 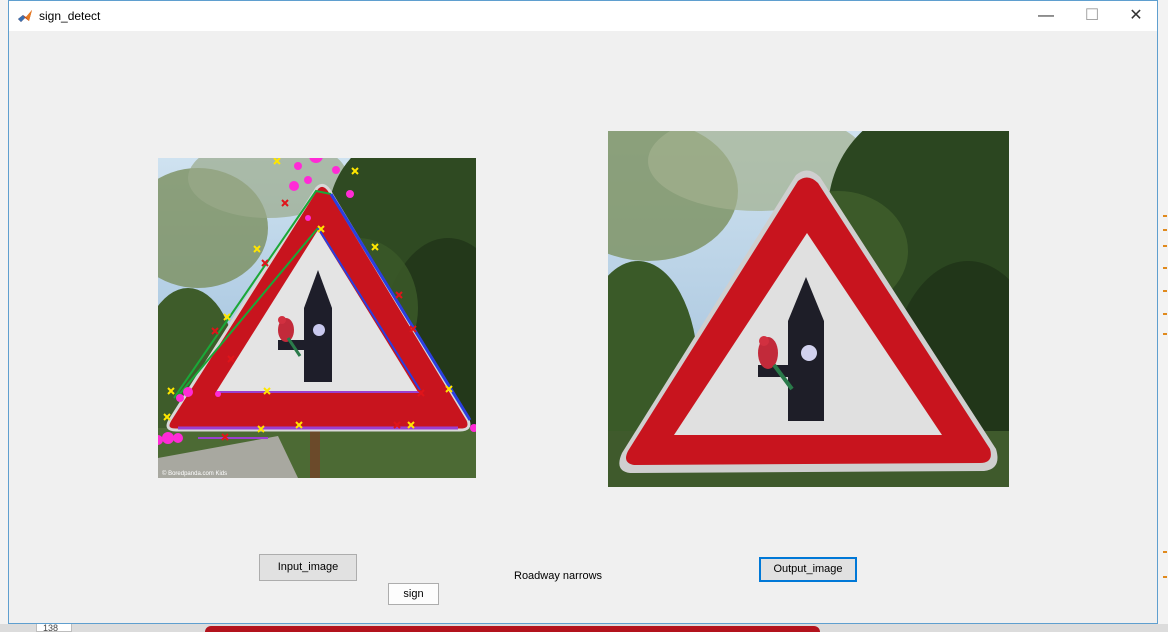 I want to click on background-sign-fragment, so click(x=512, y=629).